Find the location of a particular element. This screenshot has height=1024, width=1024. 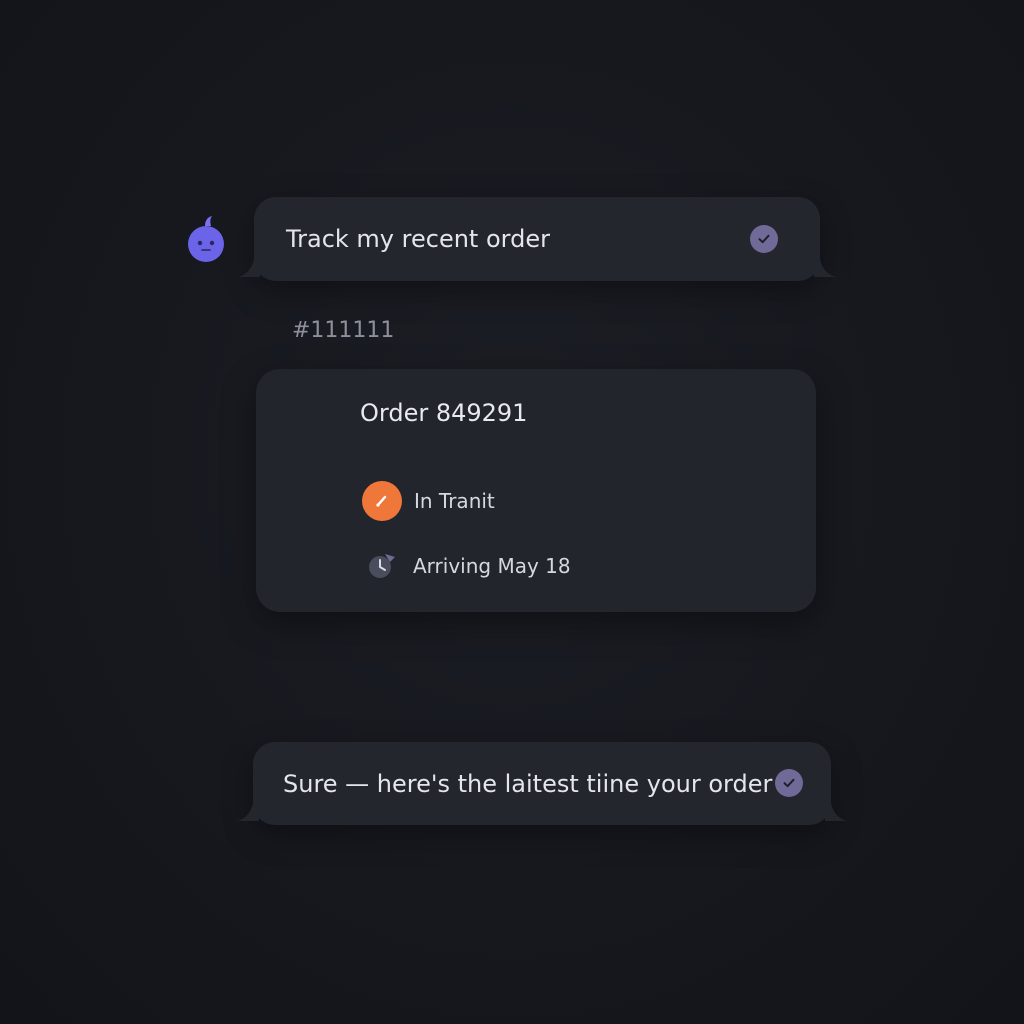

order-arrival-row: Arriving May 18 is located at coordinates (466, 566).